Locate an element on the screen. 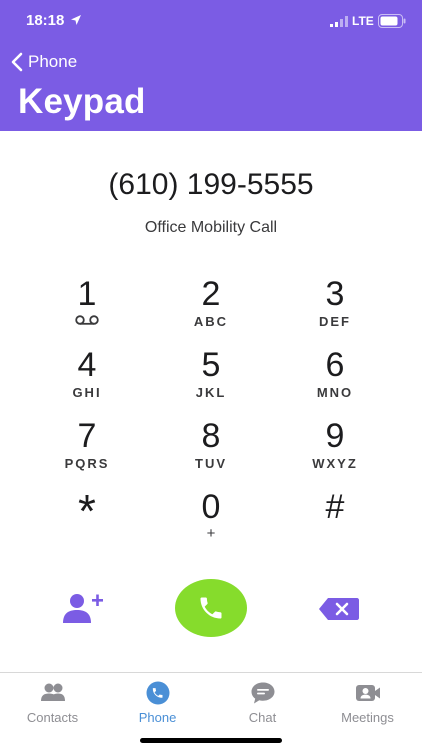 Image resolution: width=422 pixels, height=750 pixels. key-4: 4 GHI is located at coordinates (87, 379).